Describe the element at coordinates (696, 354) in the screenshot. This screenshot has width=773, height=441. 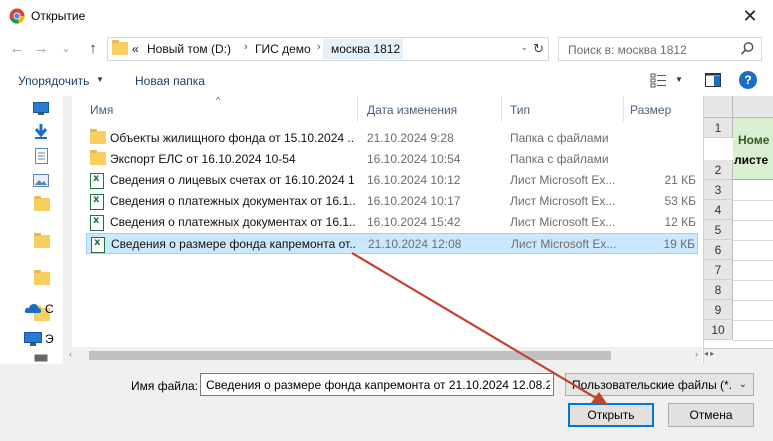
I see `scroll-right-icon: ›` at that location.